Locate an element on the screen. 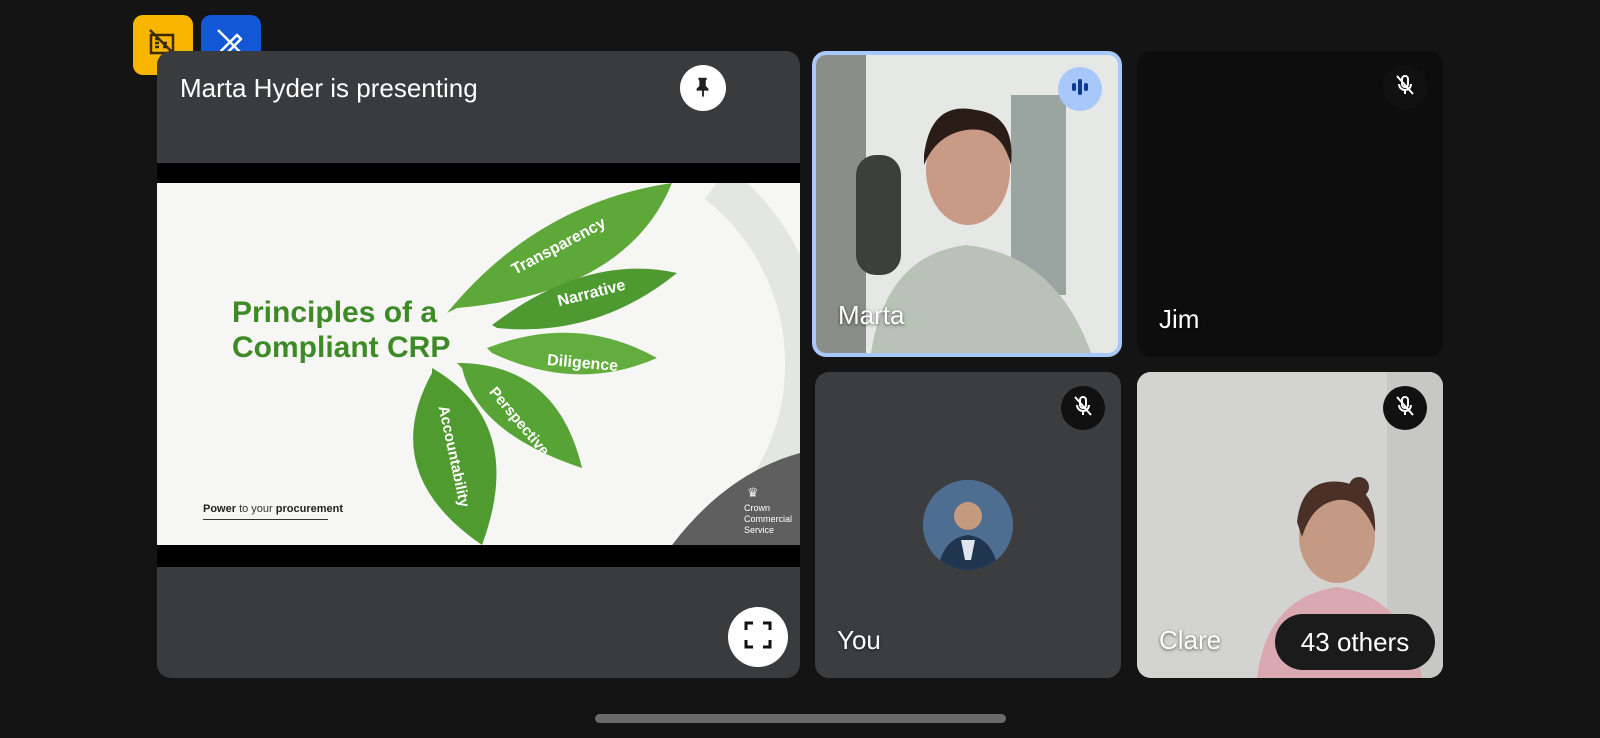 The width and height of the screenshot is (1600, 738). pin-button is located at coordinates (703, 88).